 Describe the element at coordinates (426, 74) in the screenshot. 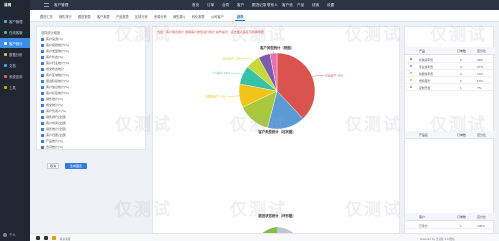

I see `cell-name: 旗舰版年费` at that location.